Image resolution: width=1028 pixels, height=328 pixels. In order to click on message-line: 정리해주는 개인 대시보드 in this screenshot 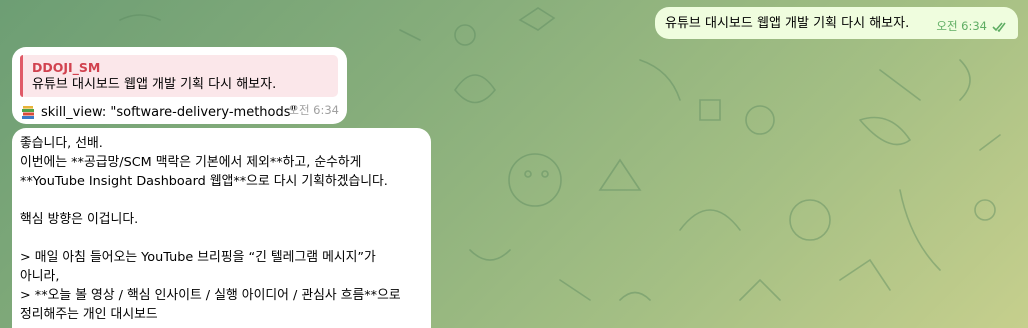, I will do `click(89, 314)`.